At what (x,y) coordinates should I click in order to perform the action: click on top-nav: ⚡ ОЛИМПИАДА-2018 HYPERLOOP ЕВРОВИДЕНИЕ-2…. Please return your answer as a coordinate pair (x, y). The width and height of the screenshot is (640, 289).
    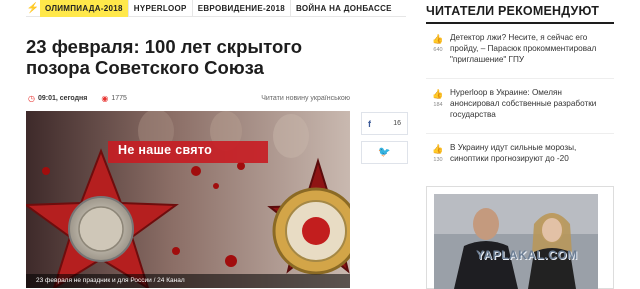
    Looking at the image, I should click on (216, 8).